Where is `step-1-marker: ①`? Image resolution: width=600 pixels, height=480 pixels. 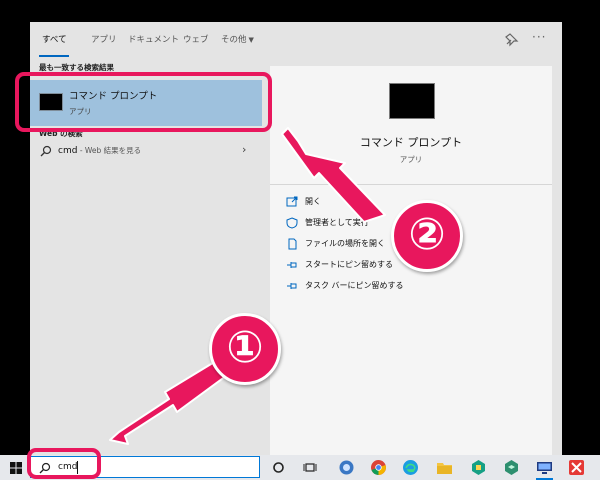 step-1-marker: ① is located at coordinates (245, 349).